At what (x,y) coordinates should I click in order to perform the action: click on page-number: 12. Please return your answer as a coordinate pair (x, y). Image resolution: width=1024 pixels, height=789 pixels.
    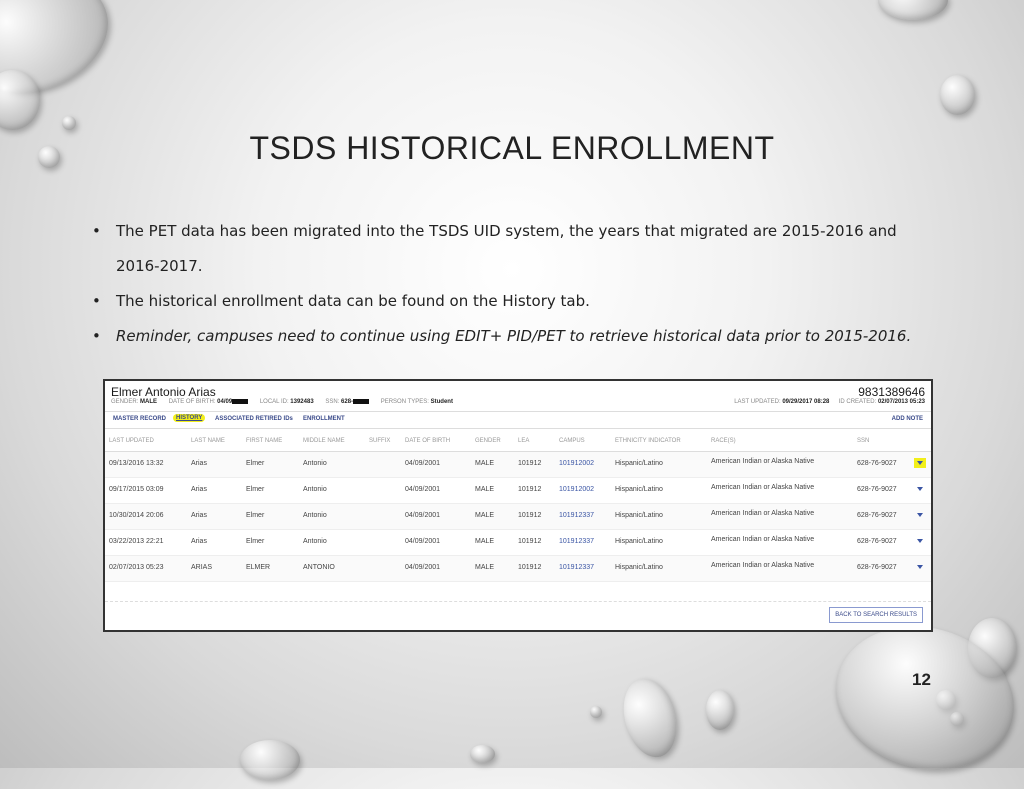
    Looking at the image, I should click on (921, 679).